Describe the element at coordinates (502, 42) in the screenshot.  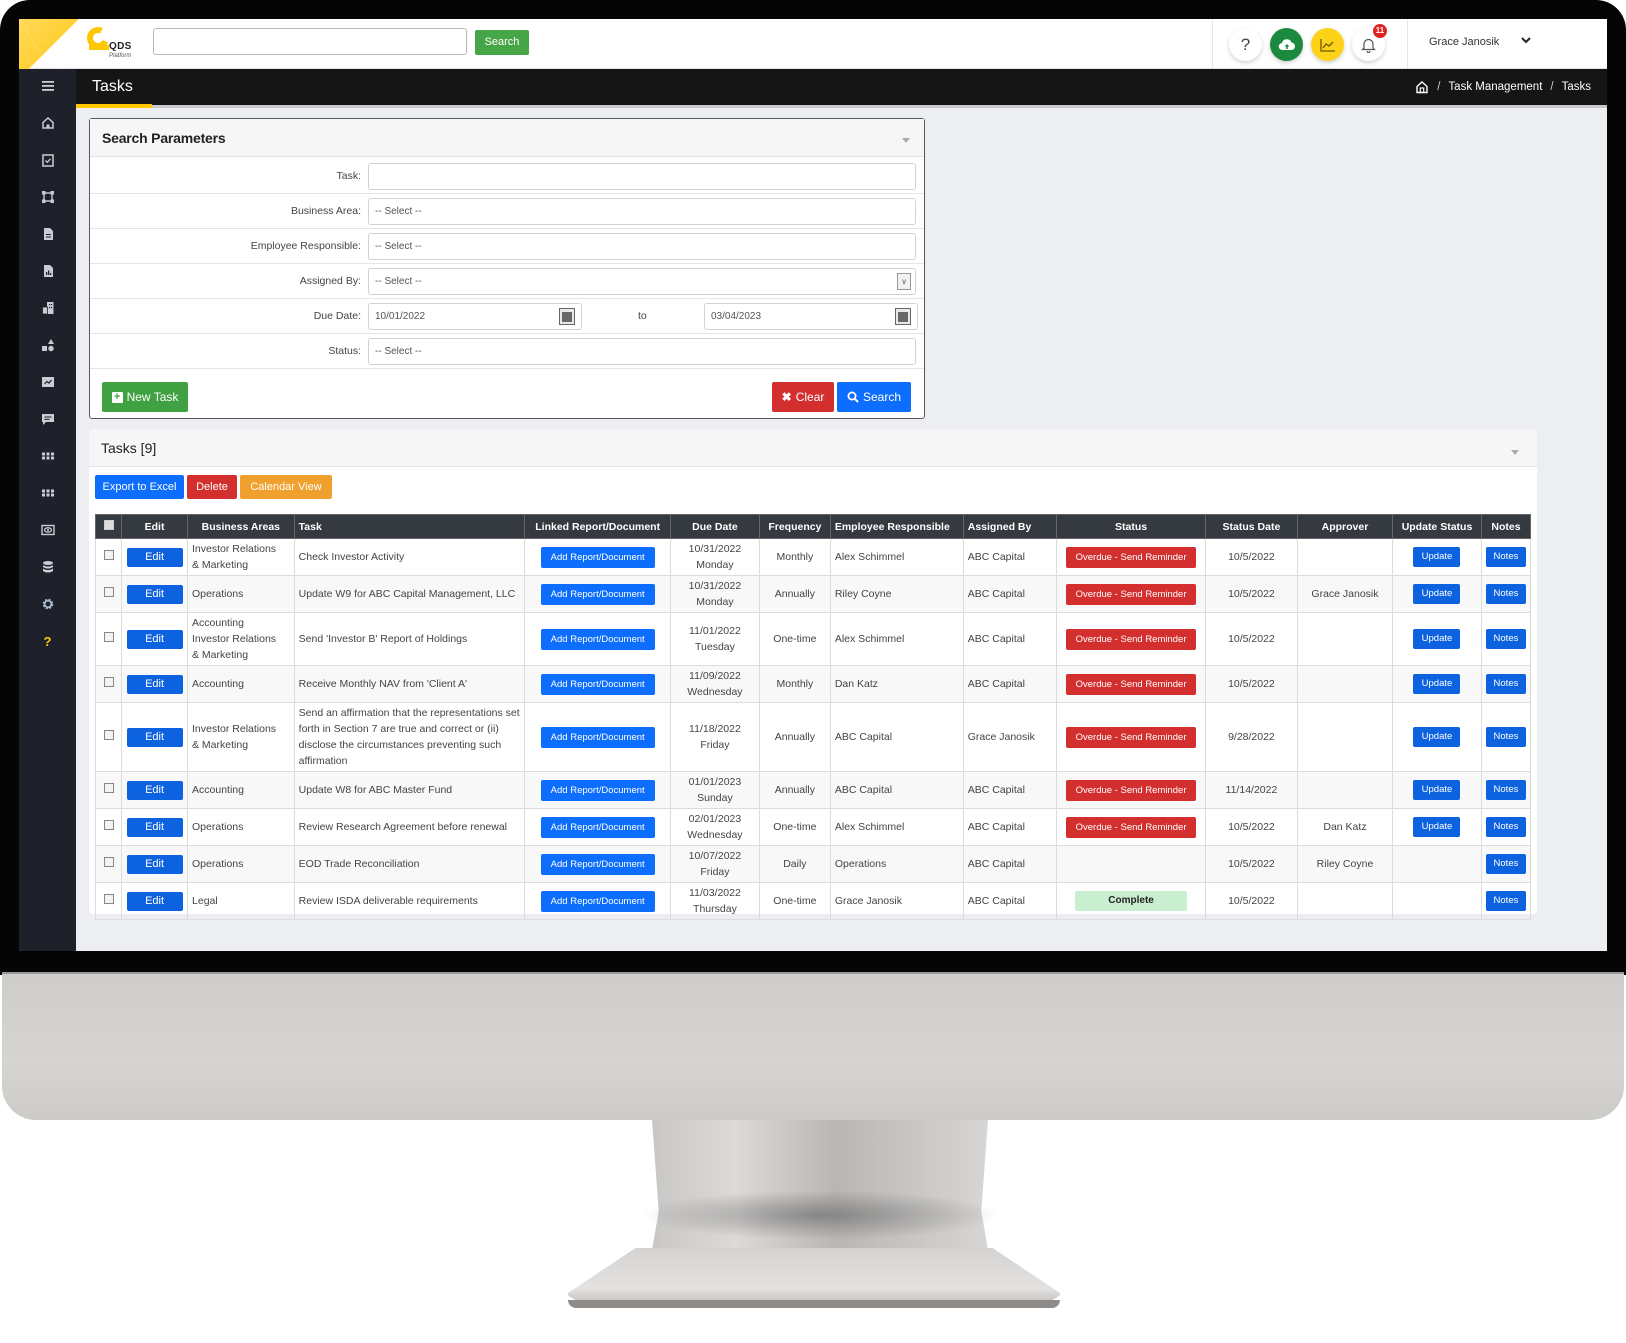
I see `global-search-button: Search` at that location.